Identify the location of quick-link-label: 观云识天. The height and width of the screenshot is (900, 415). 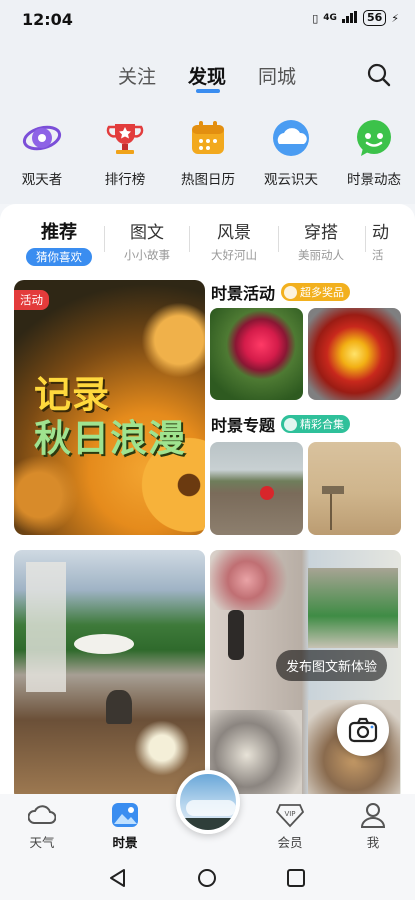
(291, 180).